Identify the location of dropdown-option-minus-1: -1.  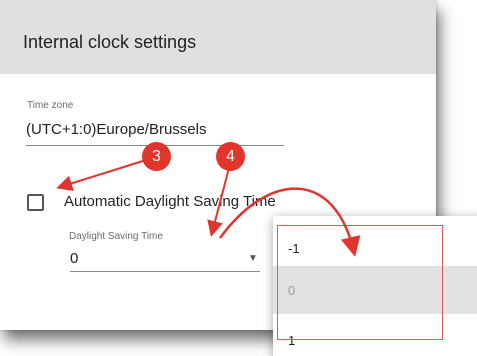
(375, 248).